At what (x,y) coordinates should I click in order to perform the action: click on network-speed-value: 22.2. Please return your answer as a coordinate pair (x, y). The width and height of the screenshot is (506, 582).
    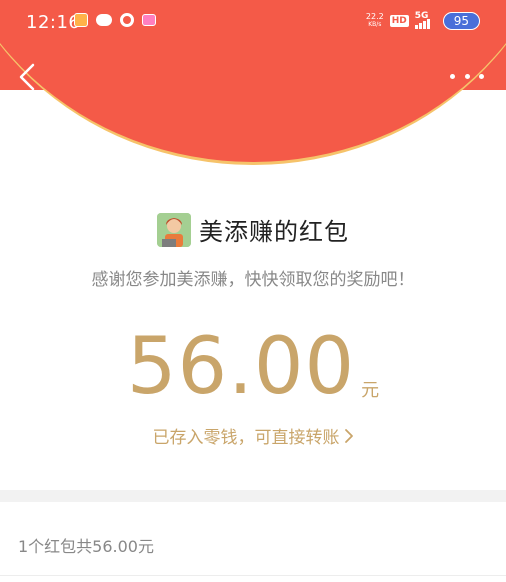
    Looking at the image, I should click on (374, 16).